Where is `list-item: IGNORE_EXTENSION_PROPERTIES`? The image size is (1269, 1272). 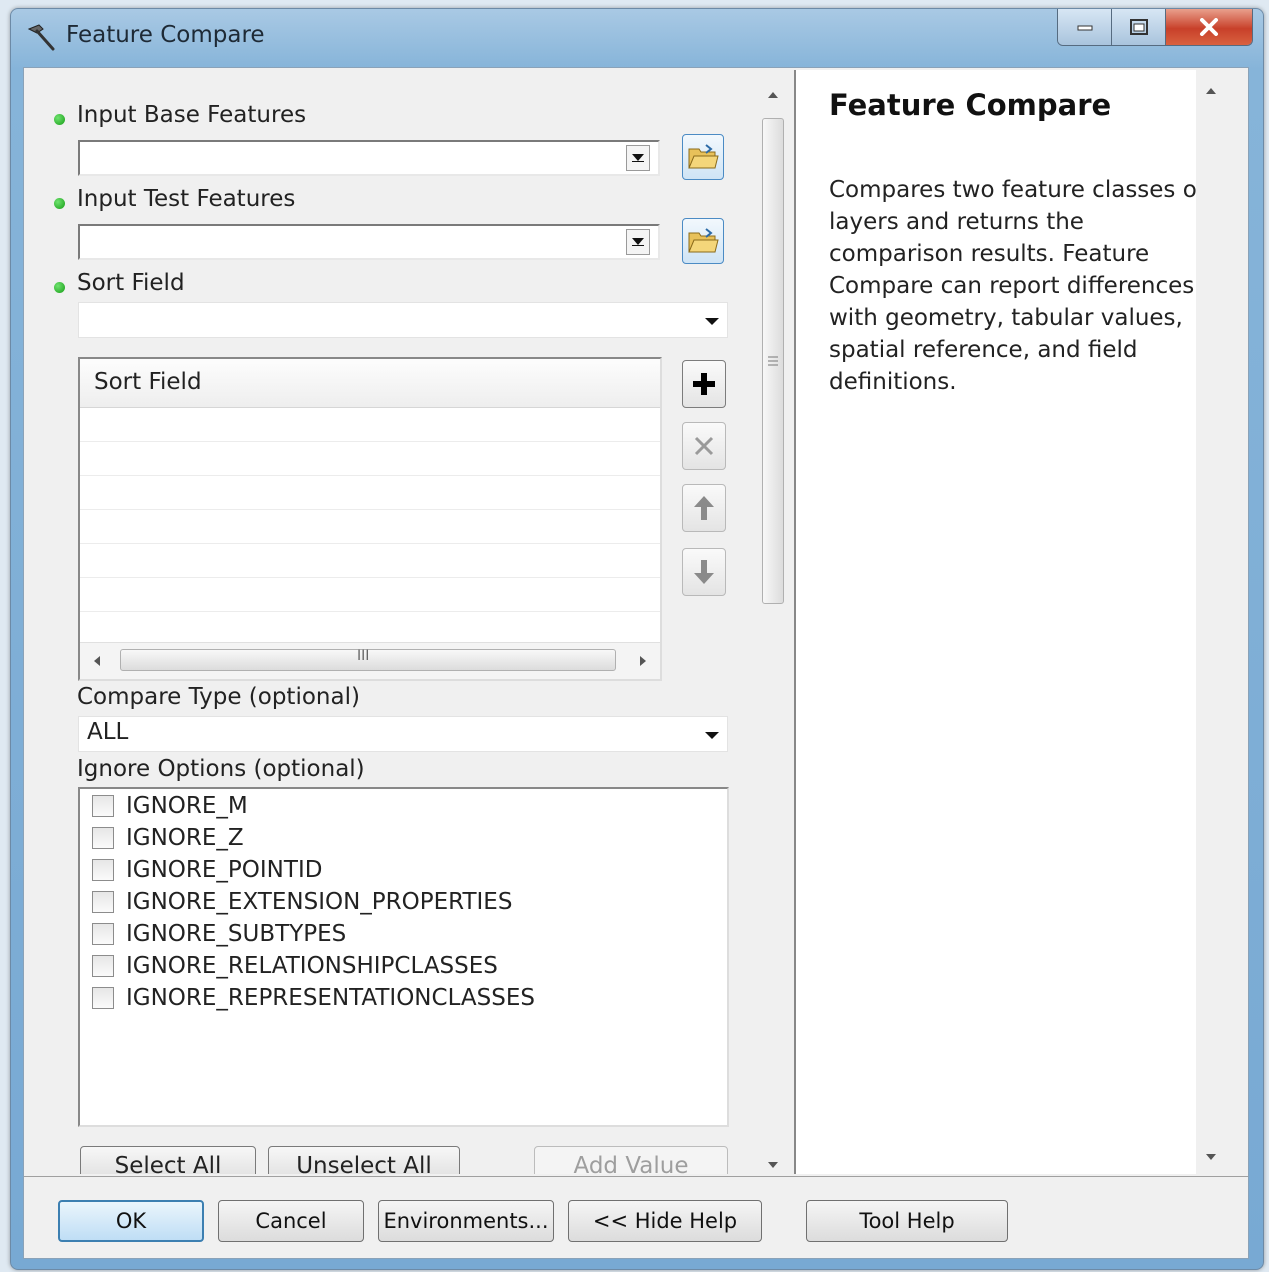 list-item: IGNORE_EXTENSION_PROPERTIES is located at coordinates (302, 902).